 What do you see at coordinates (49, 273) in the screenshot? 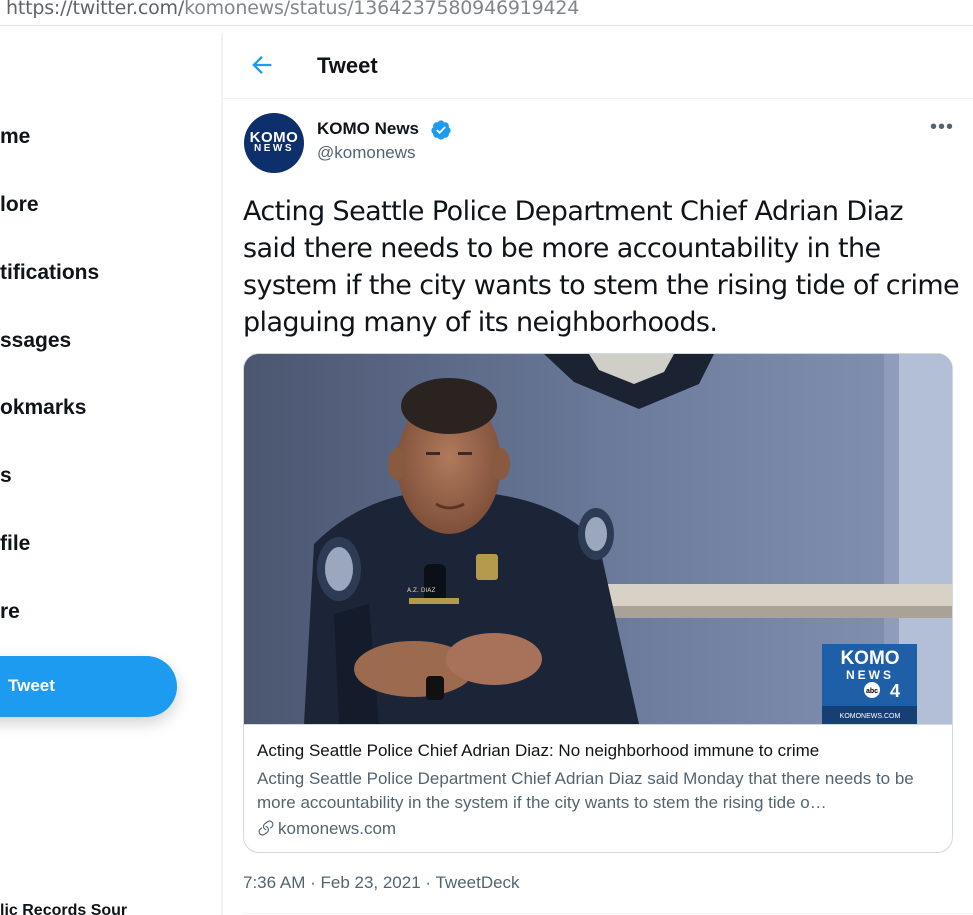
I see `nav-item-notifications: tifications` at bounding box center [49, 273].